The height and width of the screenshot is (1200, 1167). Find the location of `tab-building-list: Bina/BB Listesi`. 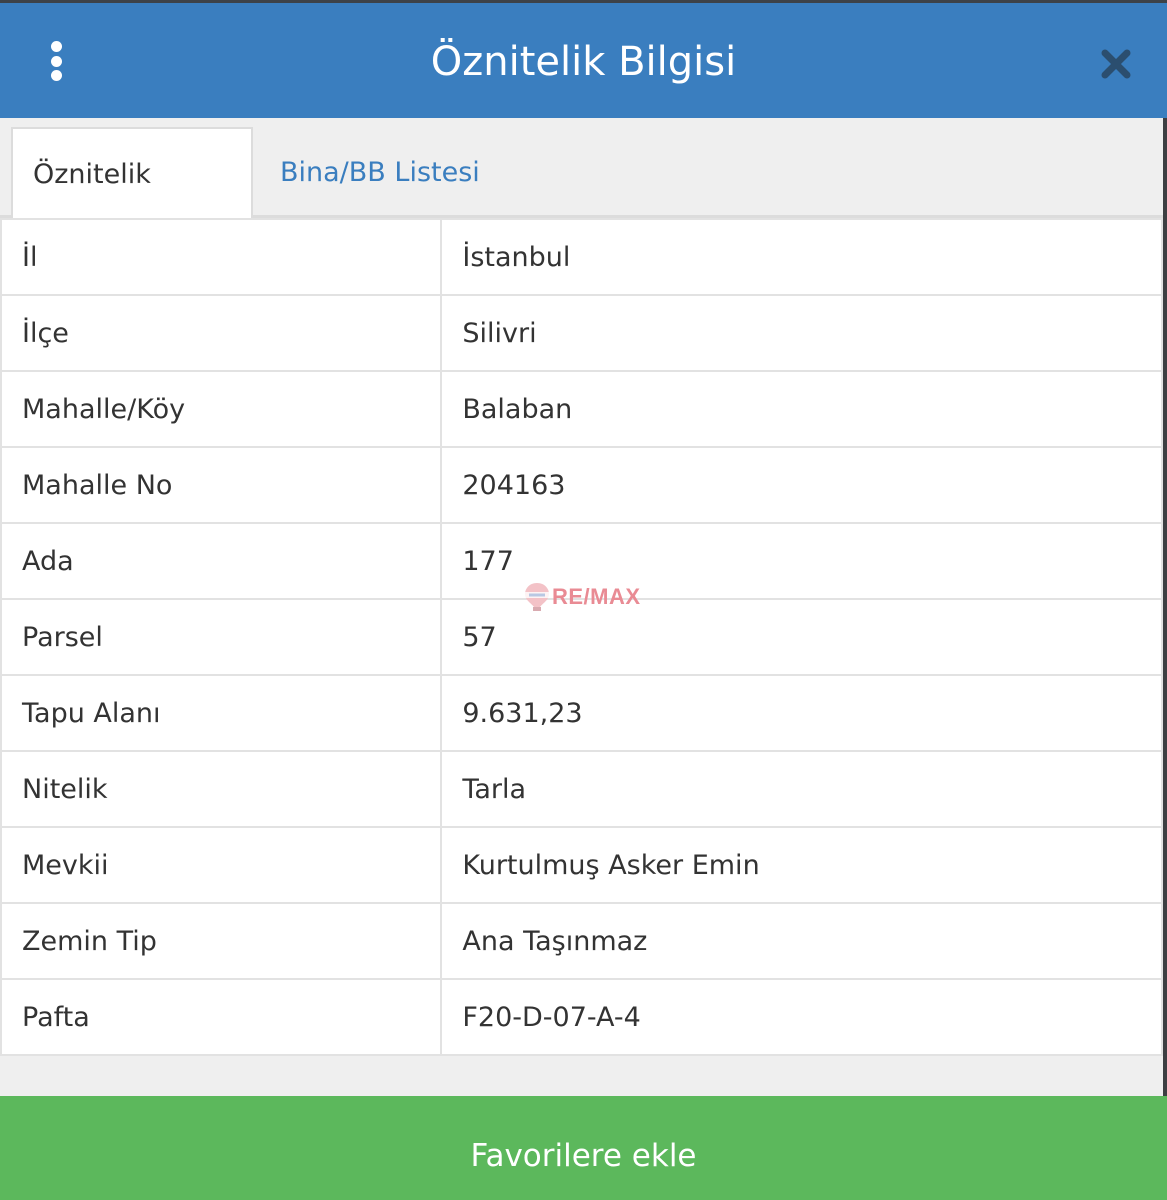

tab-building-list: Bina/BB Listesi is located at coordinates (380, 172).